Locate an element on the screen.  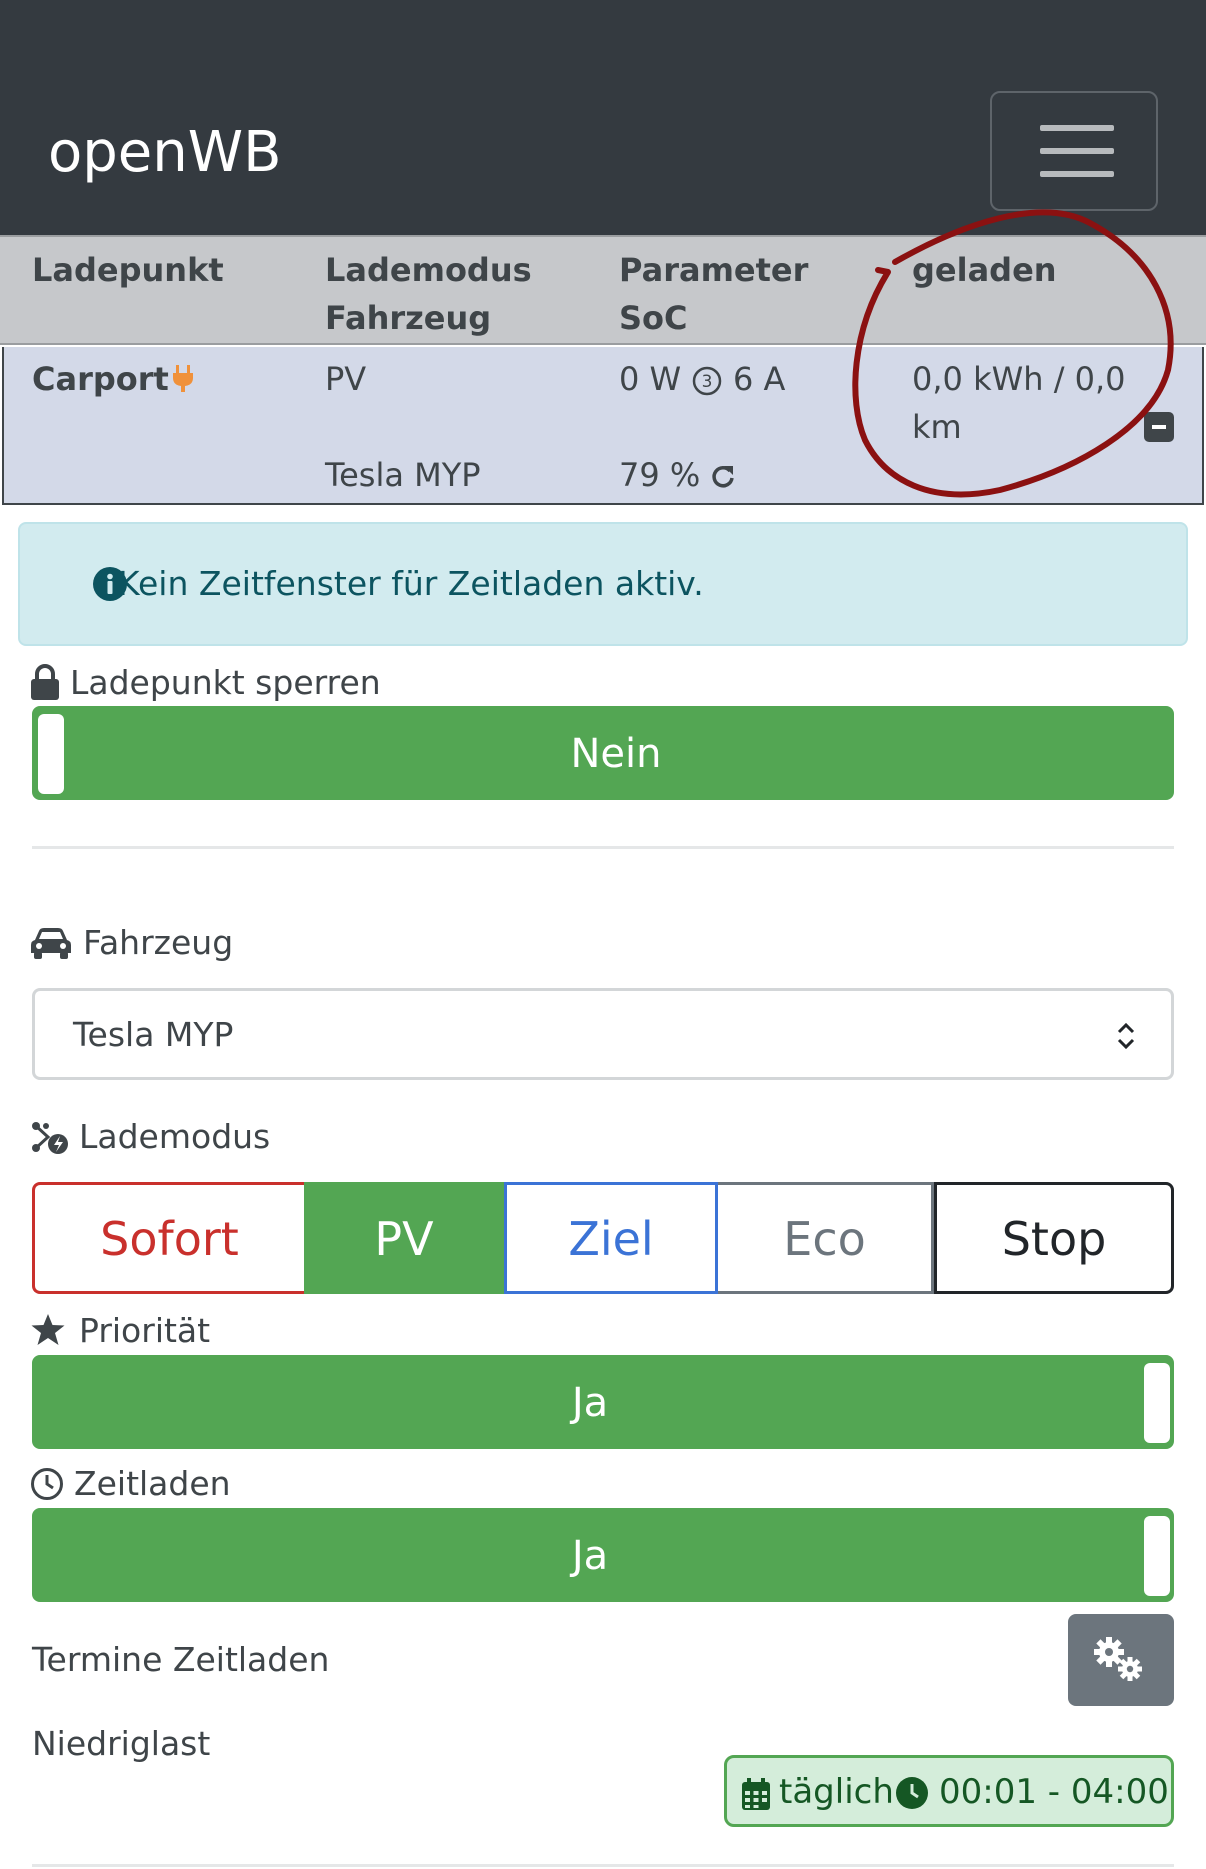
vehicle-select-value: Tesla MYP is located at coordinates (153, 1034).